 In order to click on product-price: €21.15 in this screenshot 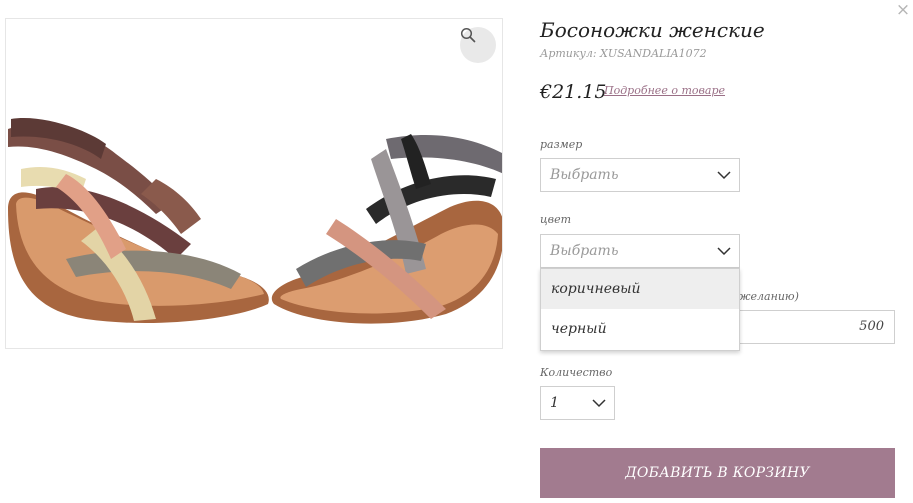, I will do `click(573, 92)`.